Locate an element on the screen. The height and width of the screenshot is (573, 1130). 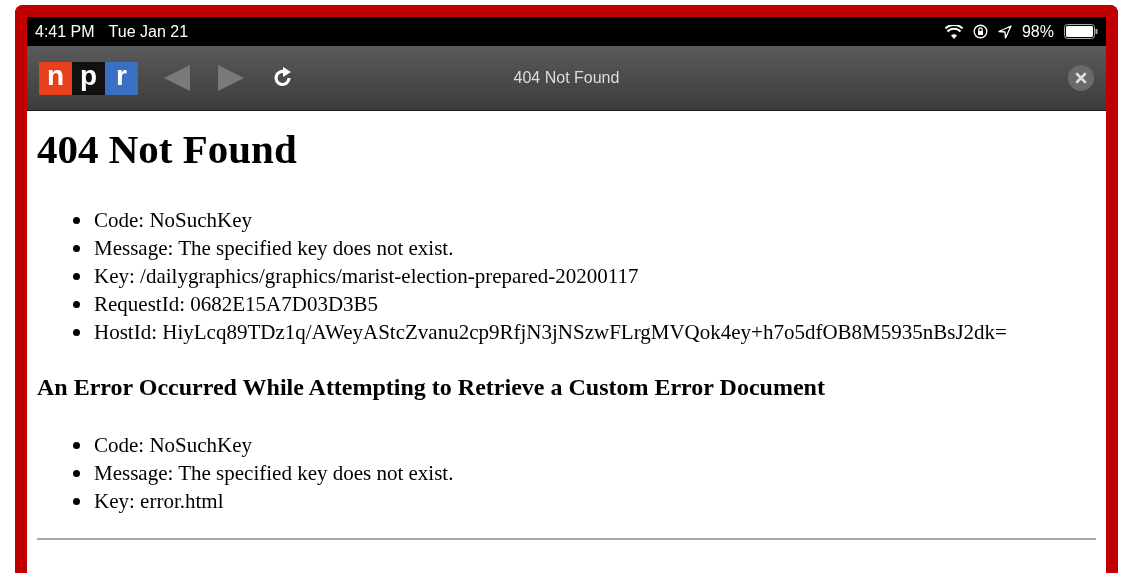
rotation-lock-icon is located at coordinates (980, 31).